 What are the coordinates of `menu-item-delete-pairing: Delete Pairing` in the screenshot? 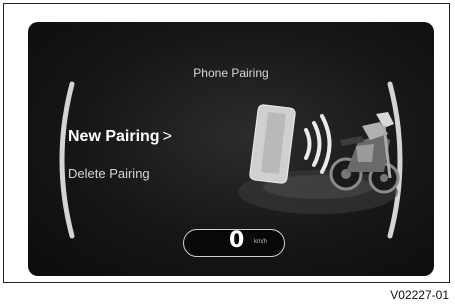 It's located at (109, 173).